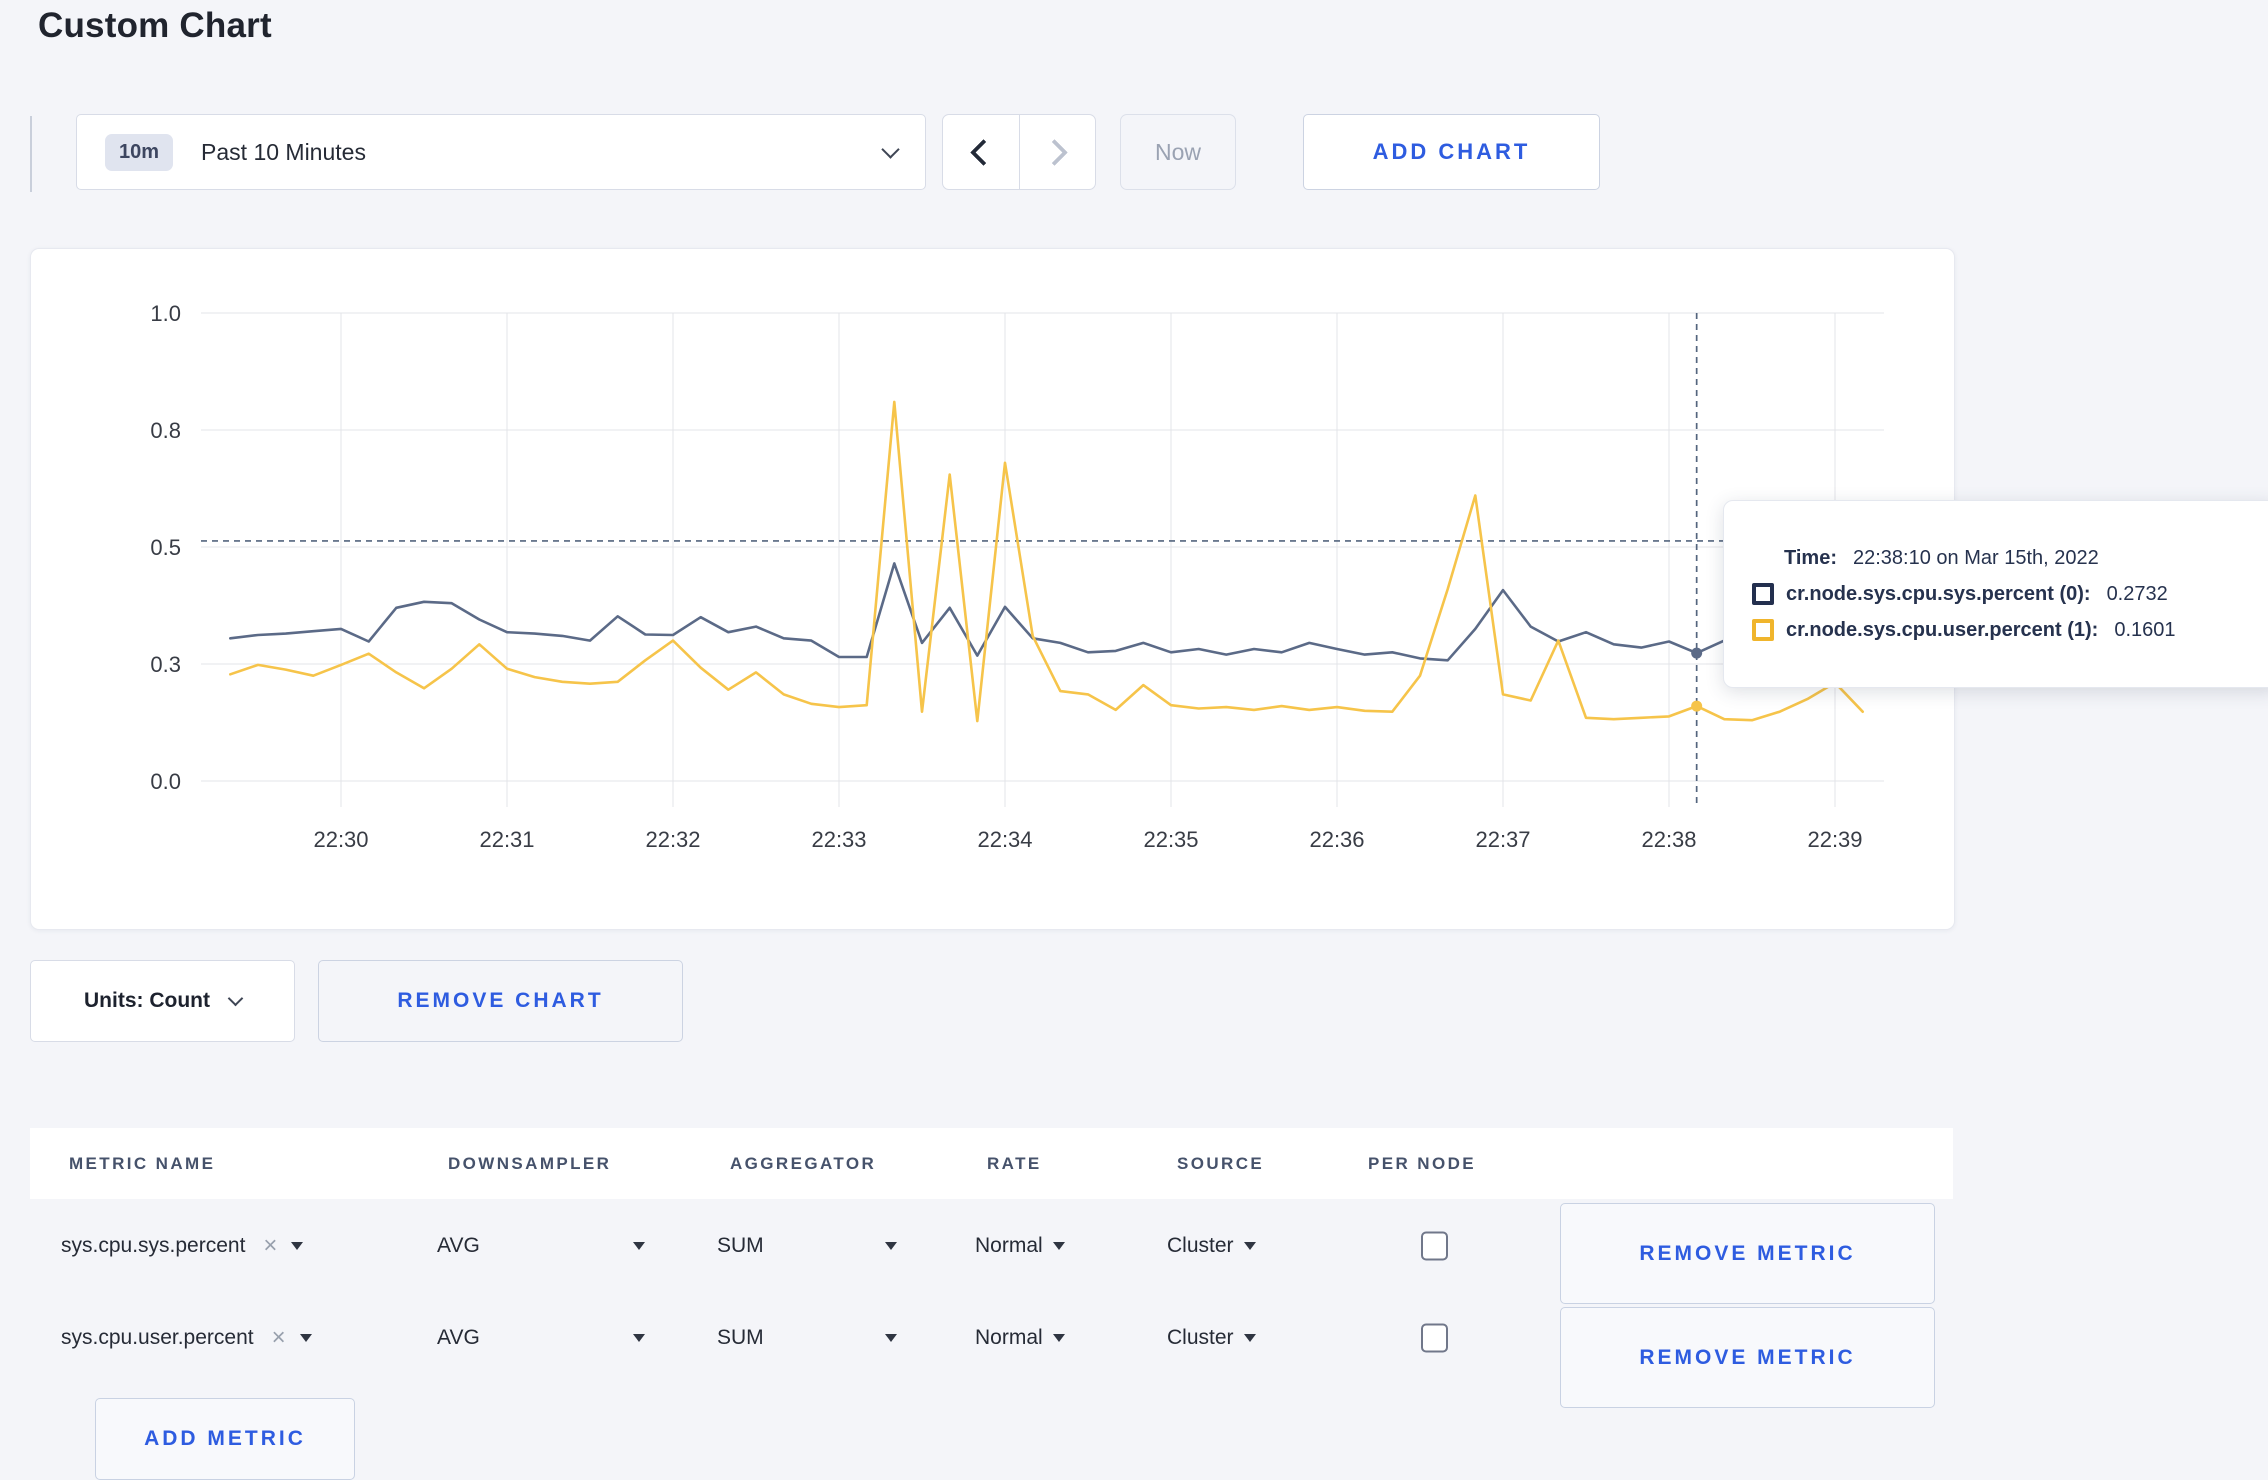 The width and height of the screenshot is (2268, 1480). I want to click on tooltip-series-sys-value: 0.2732, so click(2137, 593).